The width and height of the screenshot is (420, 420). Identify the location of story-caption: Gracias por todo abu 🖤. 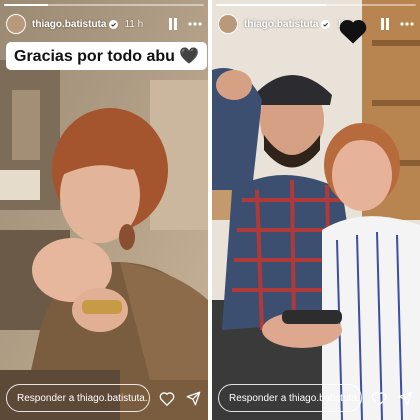
(107, 56).